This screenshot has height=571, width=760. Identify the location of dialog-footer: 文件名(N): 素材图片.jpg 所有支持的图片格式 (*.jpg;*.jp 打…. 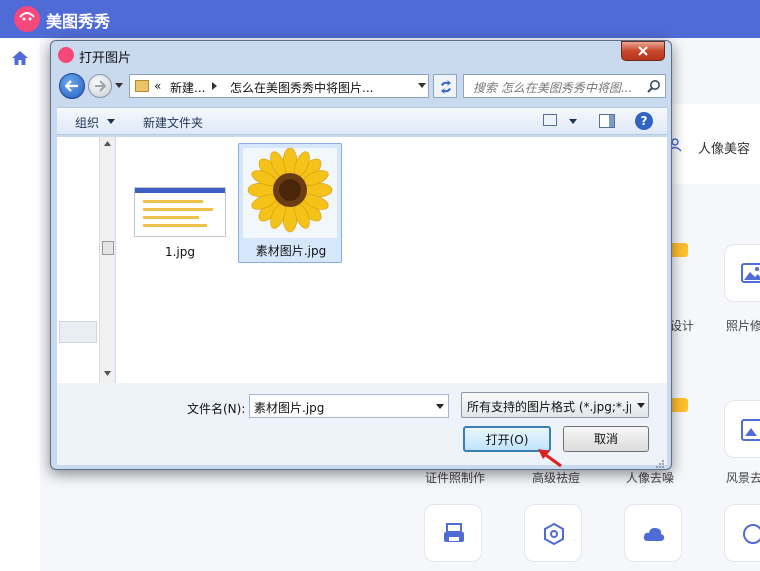
(362, 424).